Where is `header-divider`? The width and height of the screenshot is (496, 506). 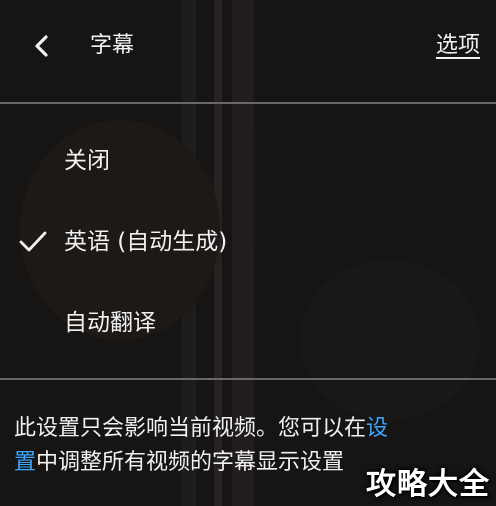
header-divider is located at coordinates (248, 103).